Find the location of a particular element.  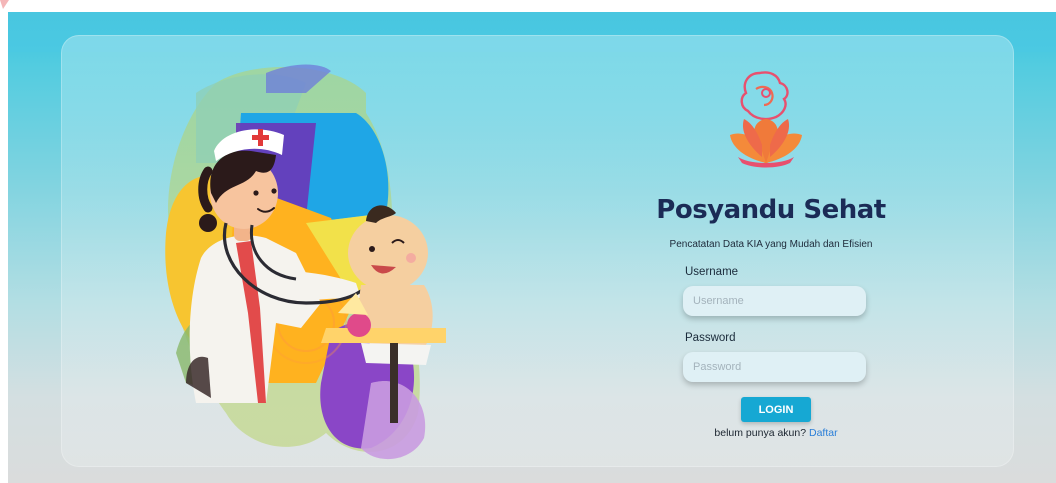

password-input is located at coordinates (774, 367).